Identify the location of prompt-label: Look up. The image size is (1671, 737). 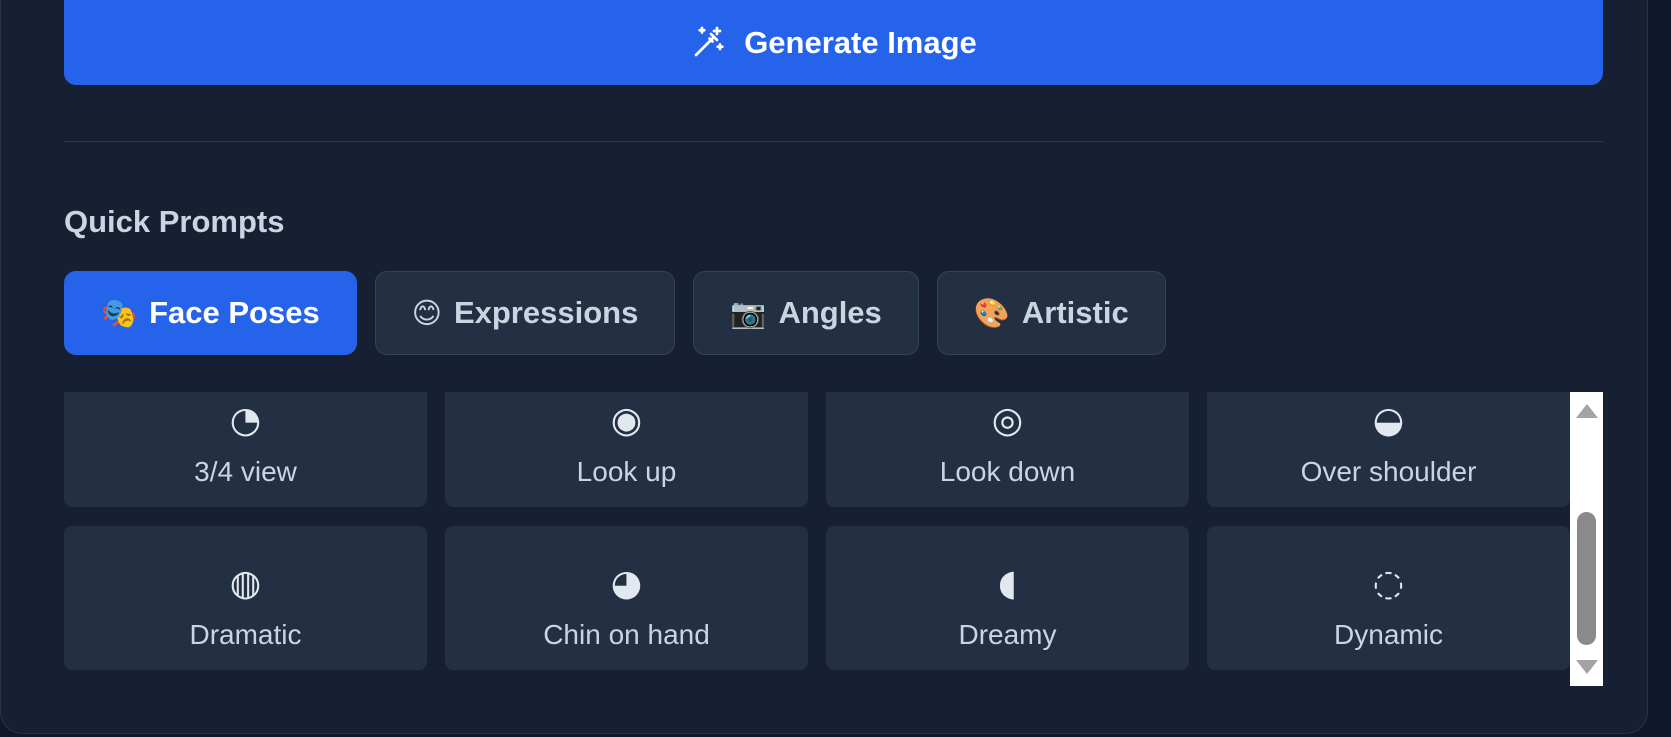
(626, 471).